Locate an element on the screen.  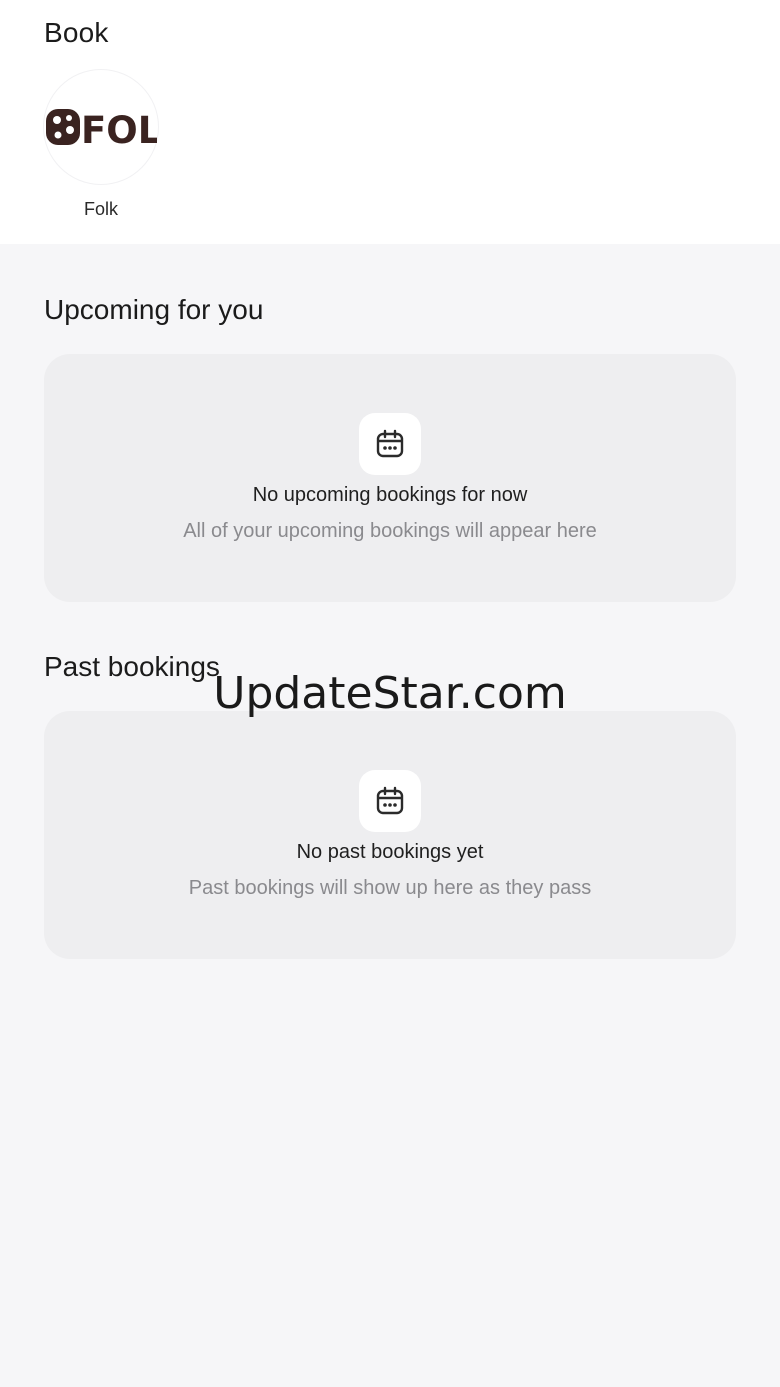
folk-logo-icon: FOLK is located at coordinates (101, 129).